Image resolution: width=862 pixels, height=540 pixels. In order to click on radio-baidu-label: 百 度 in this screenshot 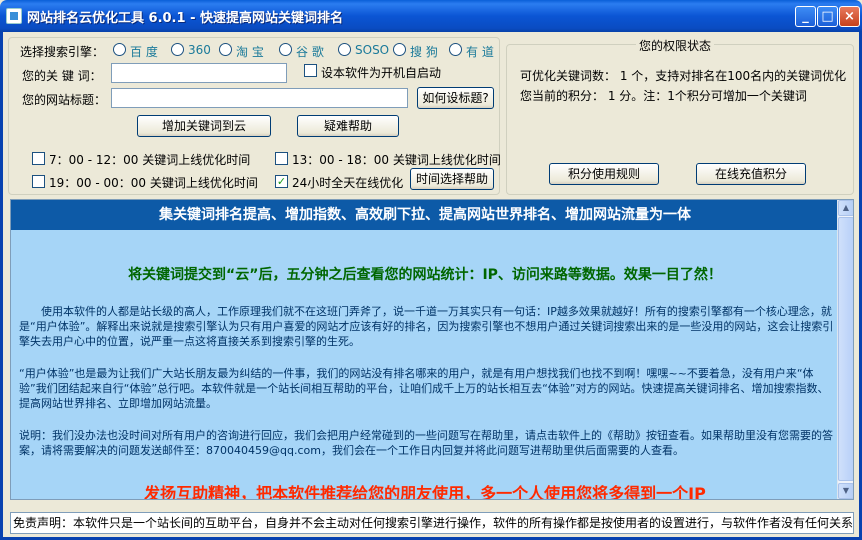, I will do `click(144, 52)`.